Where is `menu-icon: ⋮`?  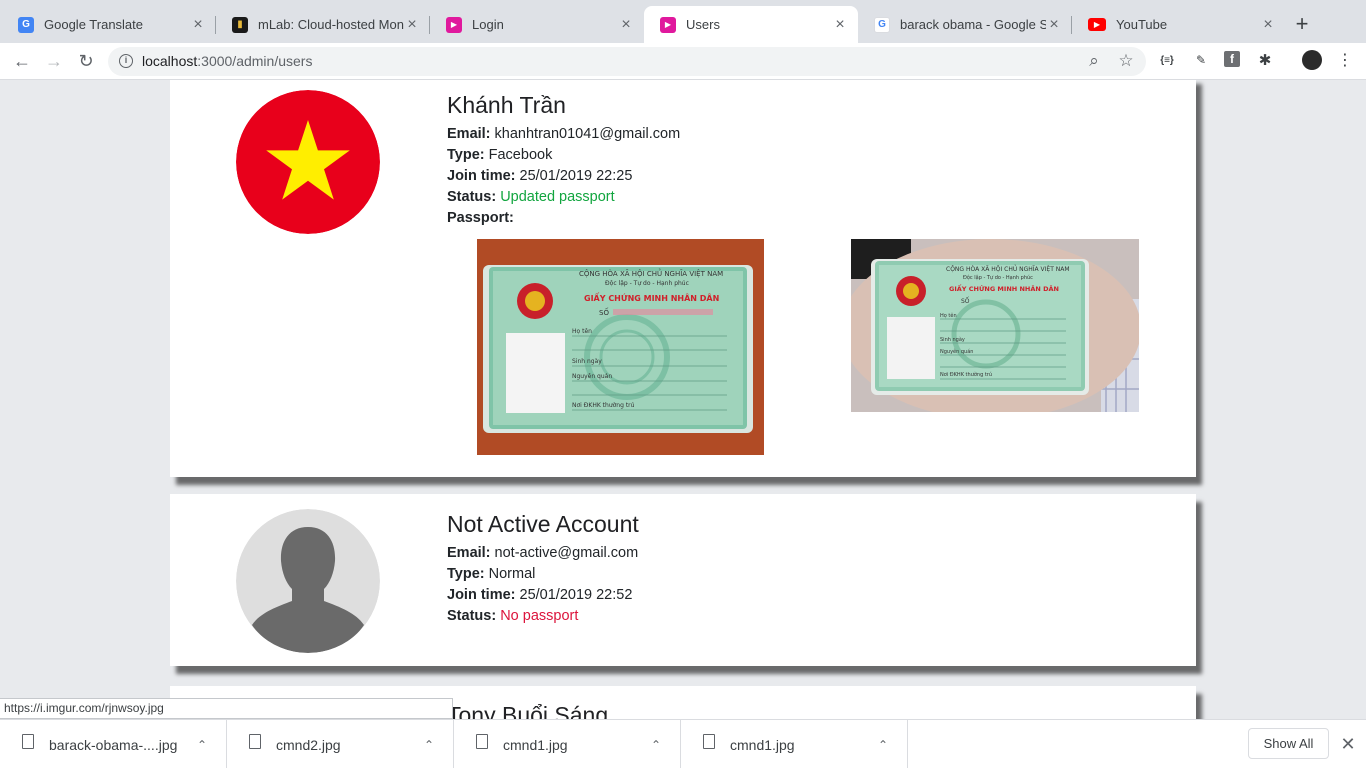 menu-icon: ⋮ is located at coordinates (1345, 60).